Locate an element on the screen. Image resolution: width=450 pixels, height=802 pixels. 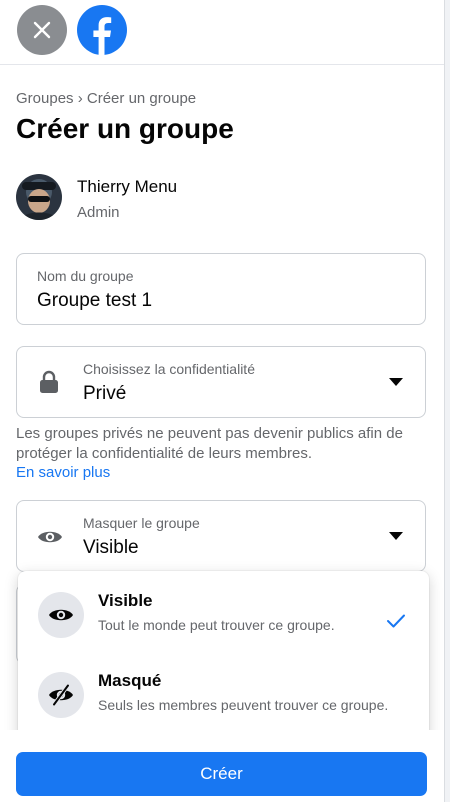
group-name-label: Nom du groupe is located at coordinates (85, 276).